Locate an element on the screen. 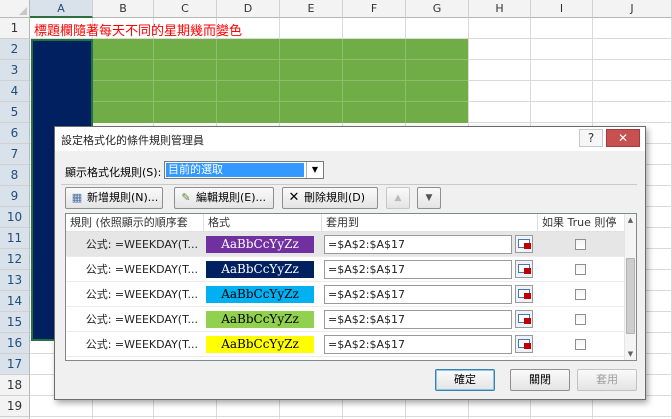  show-rules-select: 目前的選取 ▼ is located at coordinates (244, 170).